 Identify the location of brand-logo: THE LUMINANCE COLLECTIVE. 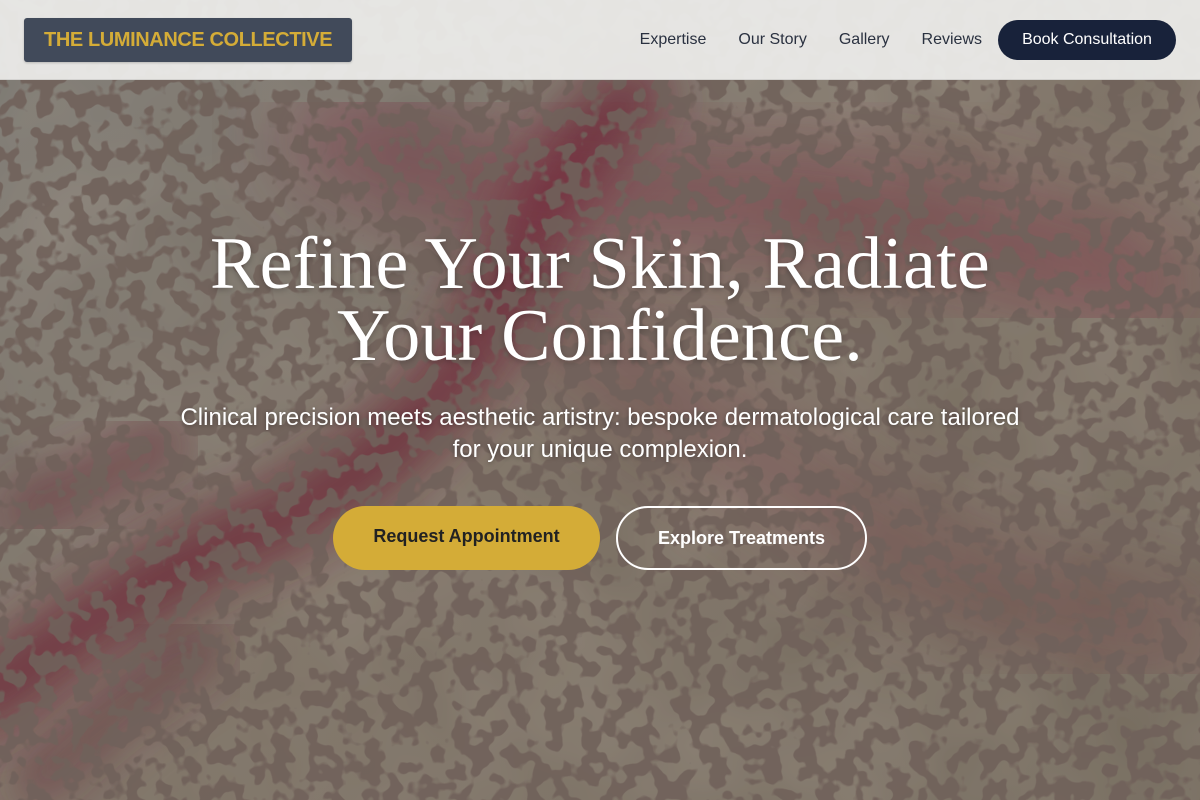
(188, 40).